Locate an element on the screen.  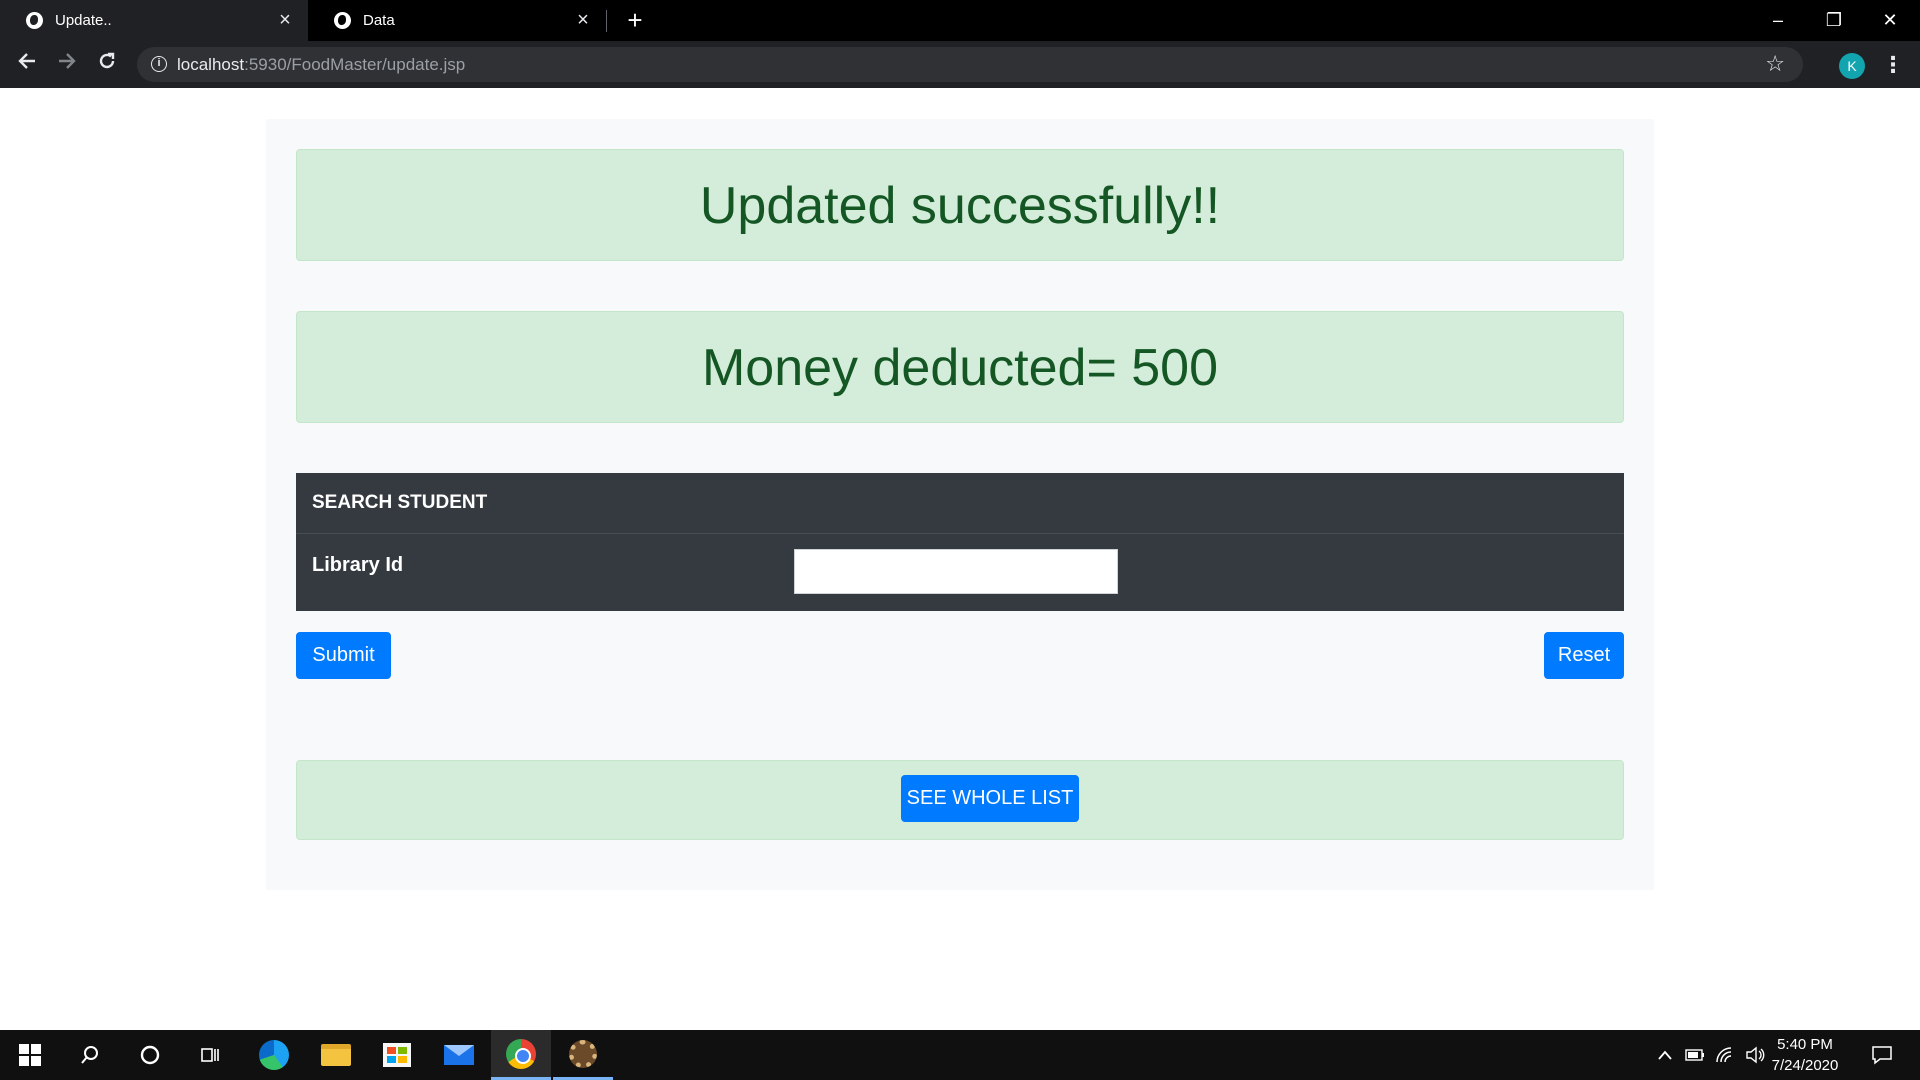
show-hidden-icons-button is located at coordinates (1665, 1055).